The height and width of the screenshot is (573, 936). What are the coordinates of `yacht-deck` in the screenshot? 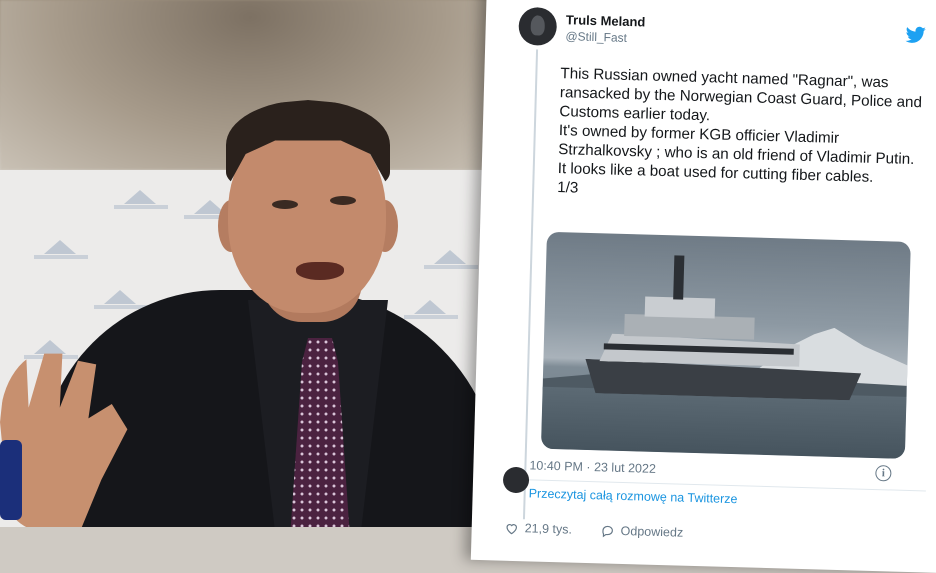 It's located at (689, 326).